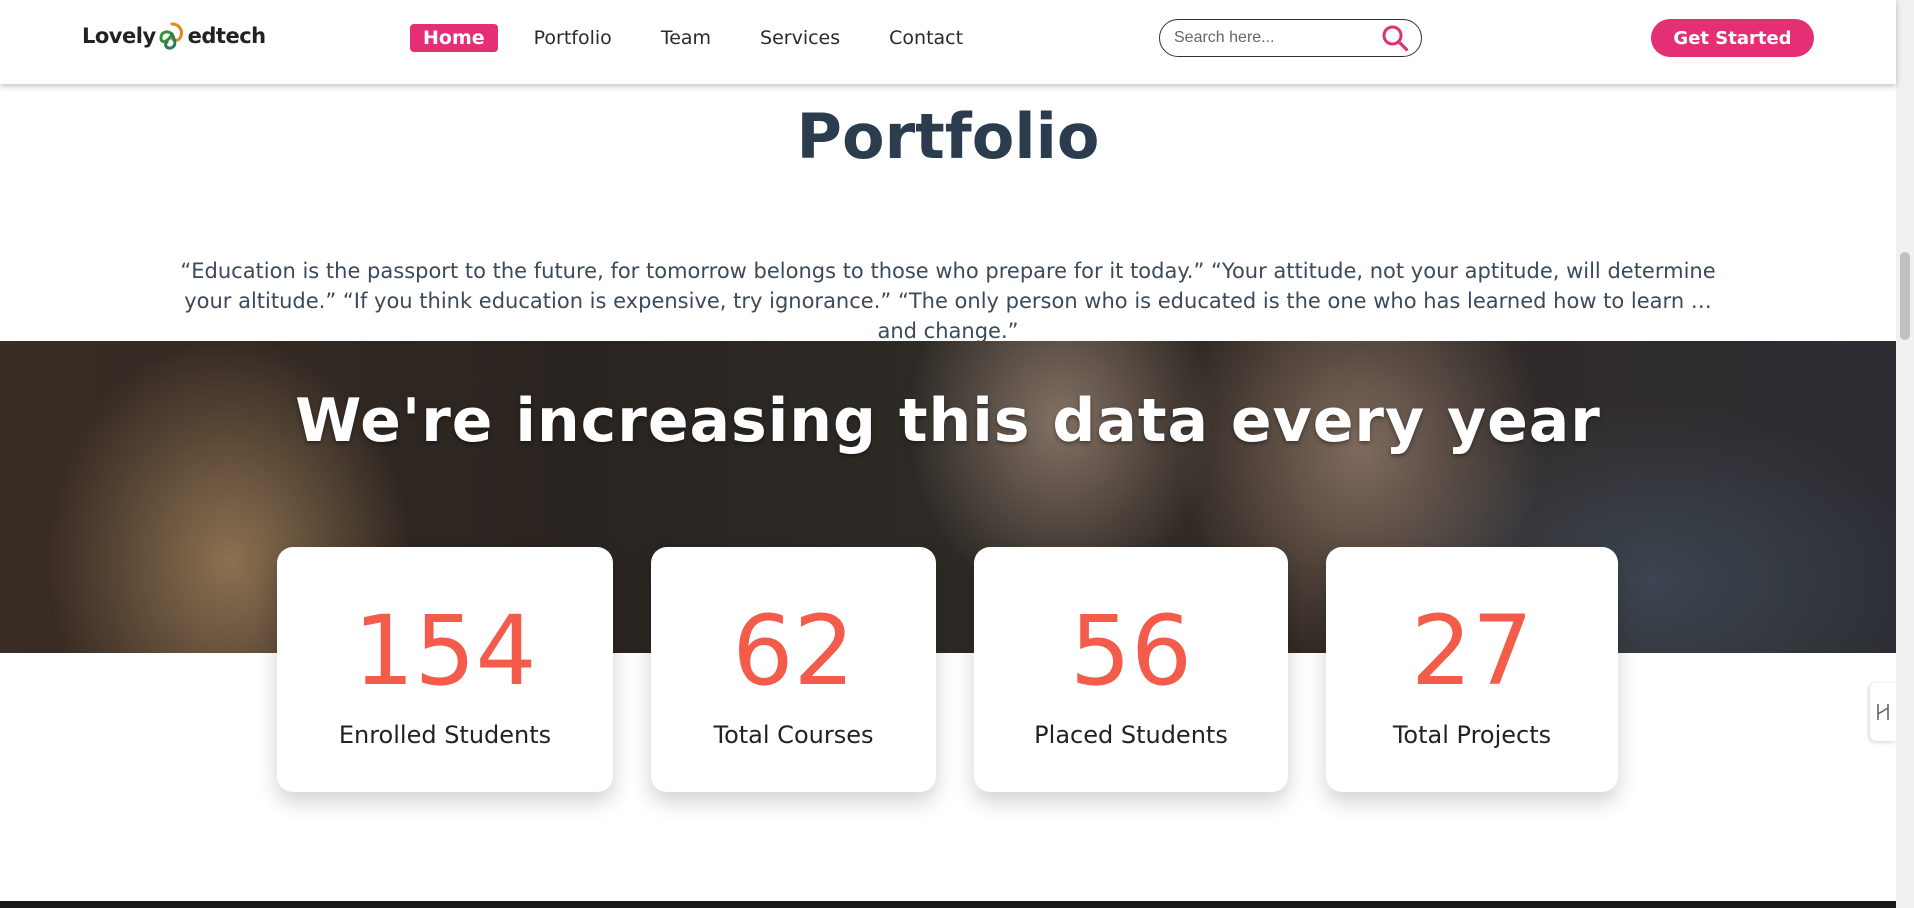  What do you see at coordinates (119, 36) in the screenshot?
I see `logo-text-left: Lovely` at bounding box center [119, 36].